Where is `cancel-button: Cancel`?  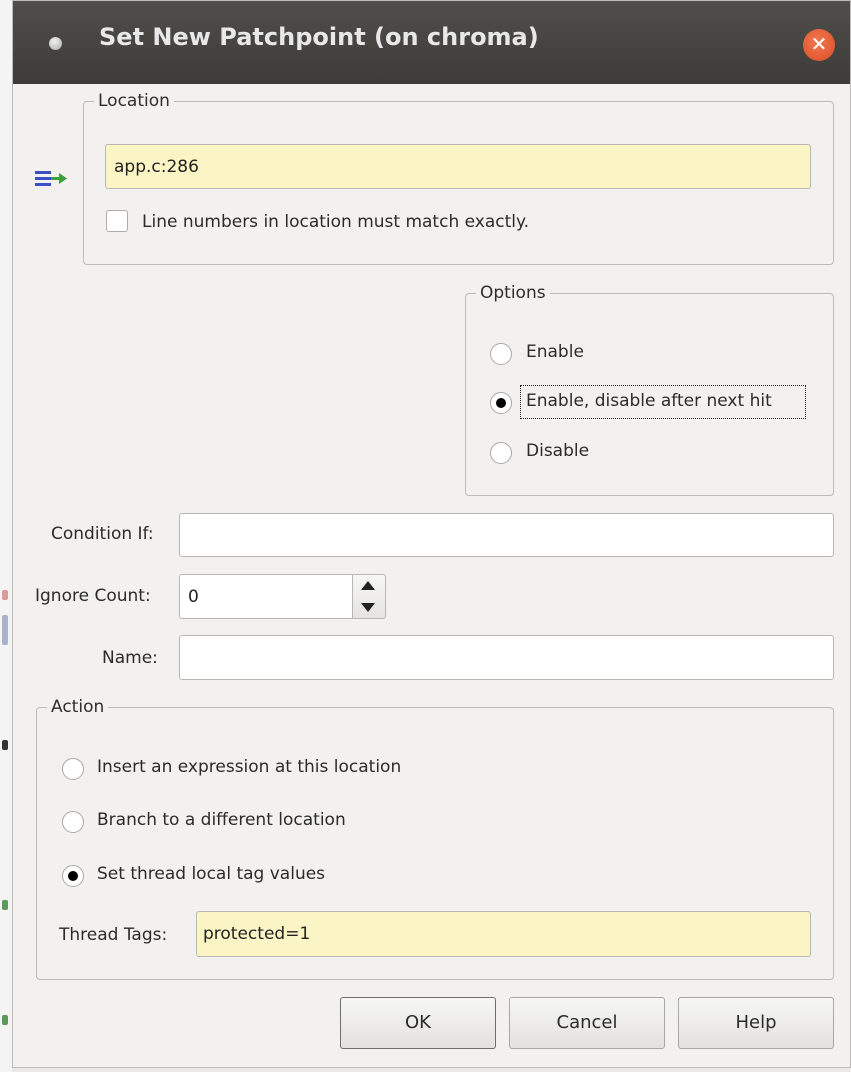 cancel-button: Cancel is located at coordinates (587, 1023).